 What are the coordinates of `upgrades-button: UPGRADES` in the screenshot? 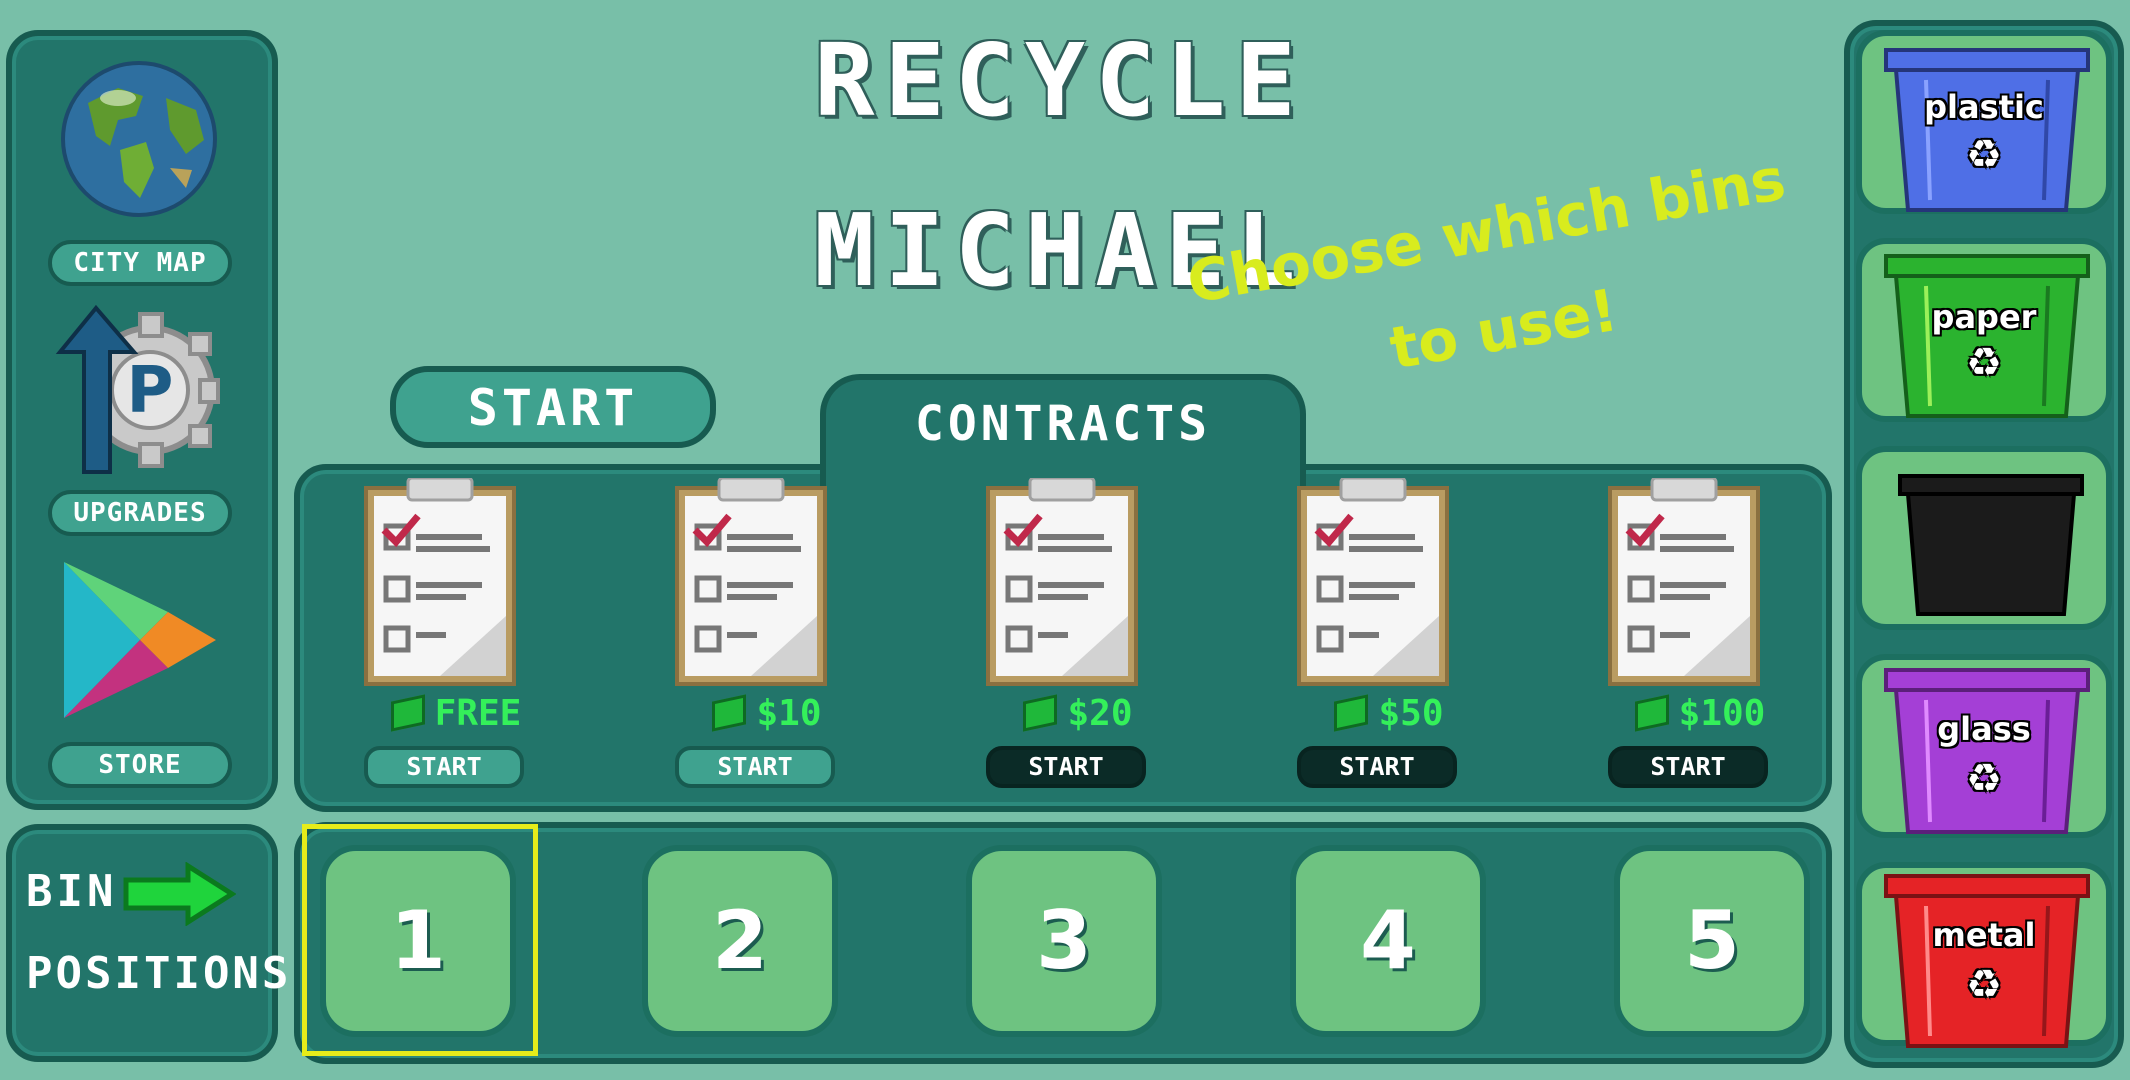 It's located at (140, 513).